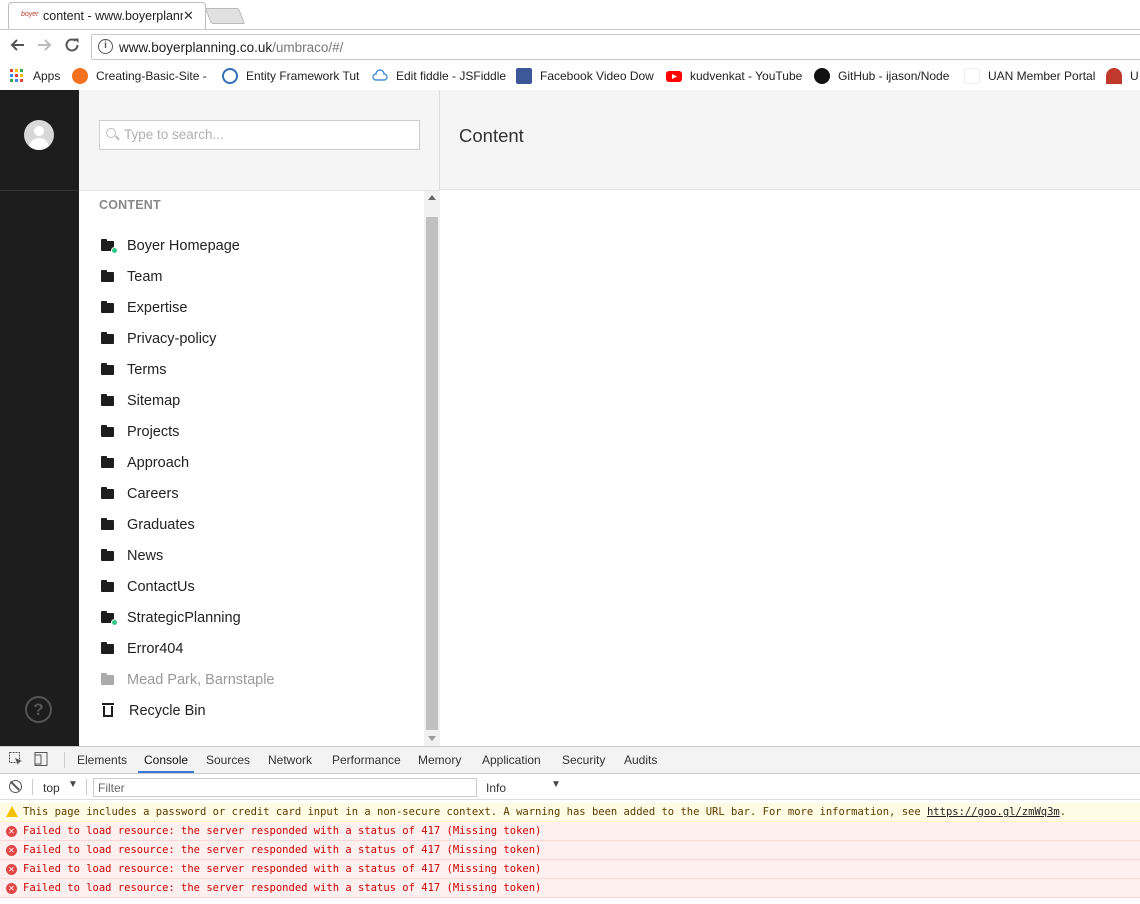  I want to click on tree-node-label: Expertise, so click(157, 308).